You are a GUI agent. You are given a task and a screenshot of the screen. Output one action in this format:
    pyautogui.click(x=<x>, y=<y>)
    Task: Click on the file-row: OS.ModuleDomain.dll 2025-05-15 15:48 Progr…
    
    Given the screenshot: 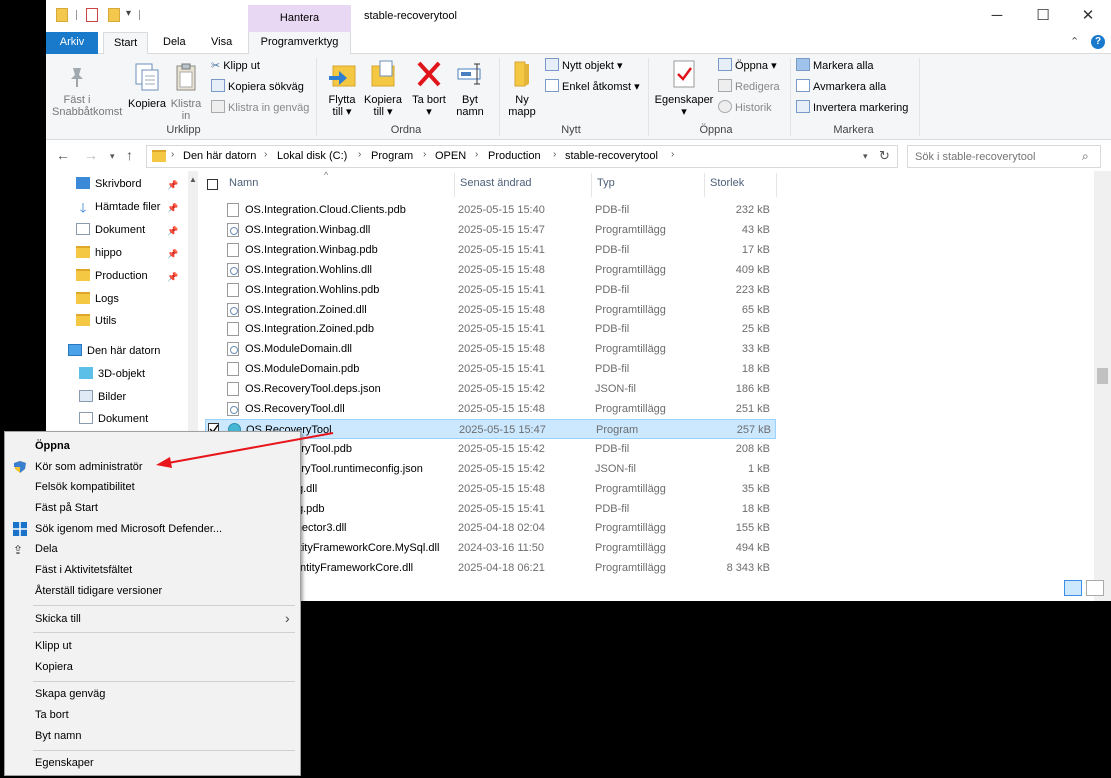 What is the action you would take?
    pyautogui.click(x=490, y=349)
    